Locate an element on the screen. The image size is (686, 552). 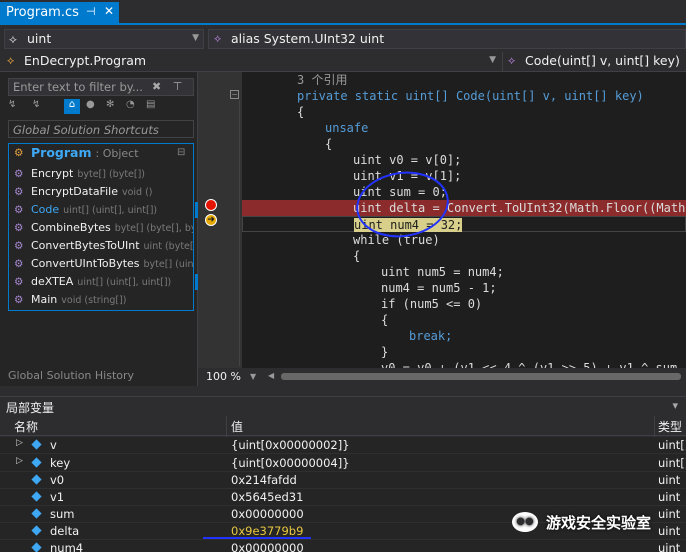
member-name: EncryptDataFile is located at coordinates (74, 191).